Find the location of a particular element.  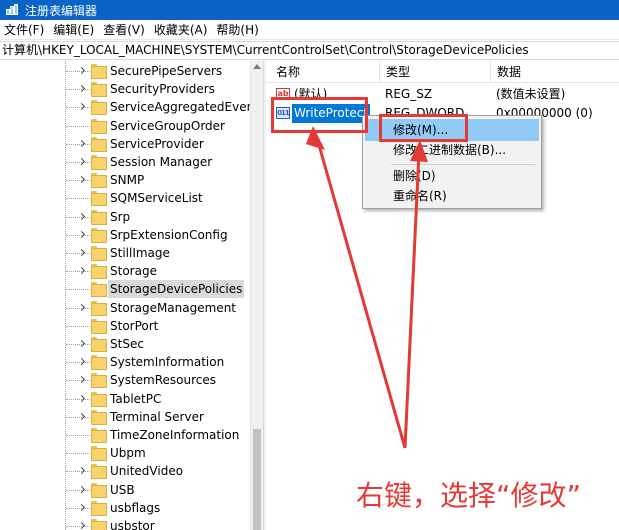

menu-file: 文件(F) is located at coordinates (24, 30).